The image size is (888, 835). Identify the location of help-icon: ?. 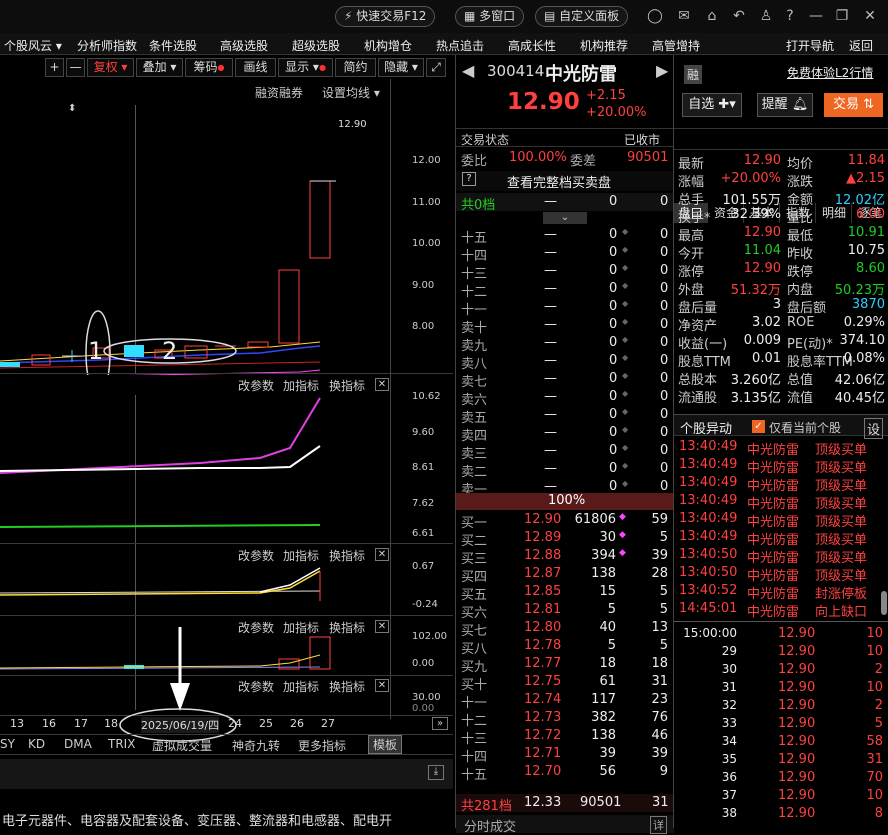
(790, 16).